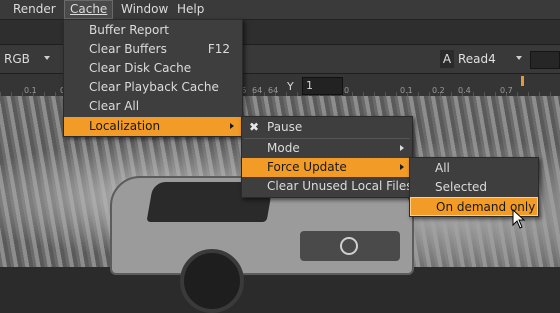 This screenshot has width=560, height=313. I want to click on shortcut-label: F12, so click(218, 49).